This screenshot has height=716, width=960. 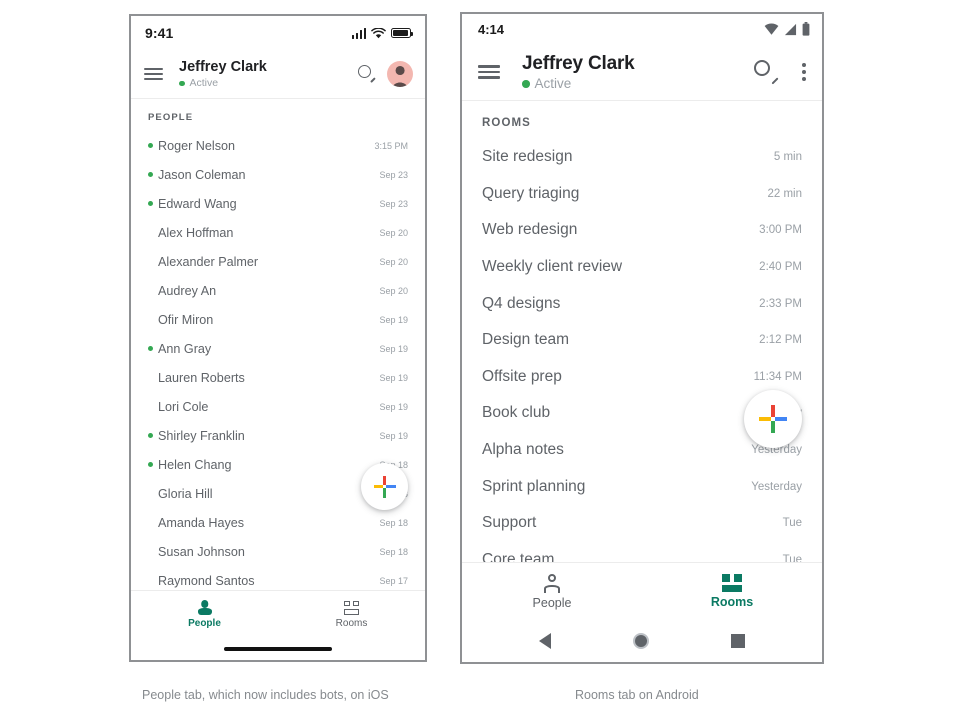 I want to click on kebab-overflow-icon, so click(x=804, y=72).